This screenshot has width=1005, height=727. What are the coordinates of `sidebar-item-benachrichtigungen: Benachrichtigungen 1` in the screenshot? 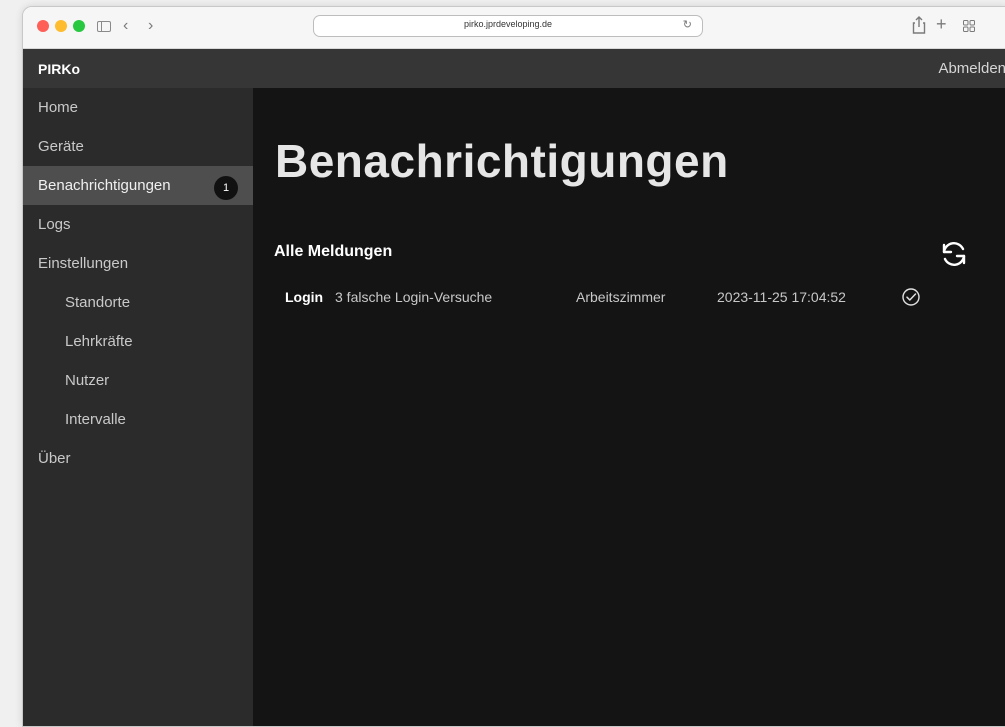 It's located at (138, 185).